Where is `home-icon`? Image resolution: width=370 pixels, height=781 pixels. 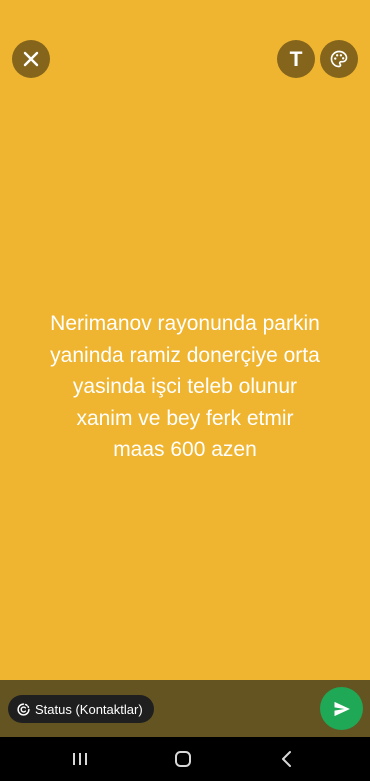 home-icon is located at coordinates (183, 759).